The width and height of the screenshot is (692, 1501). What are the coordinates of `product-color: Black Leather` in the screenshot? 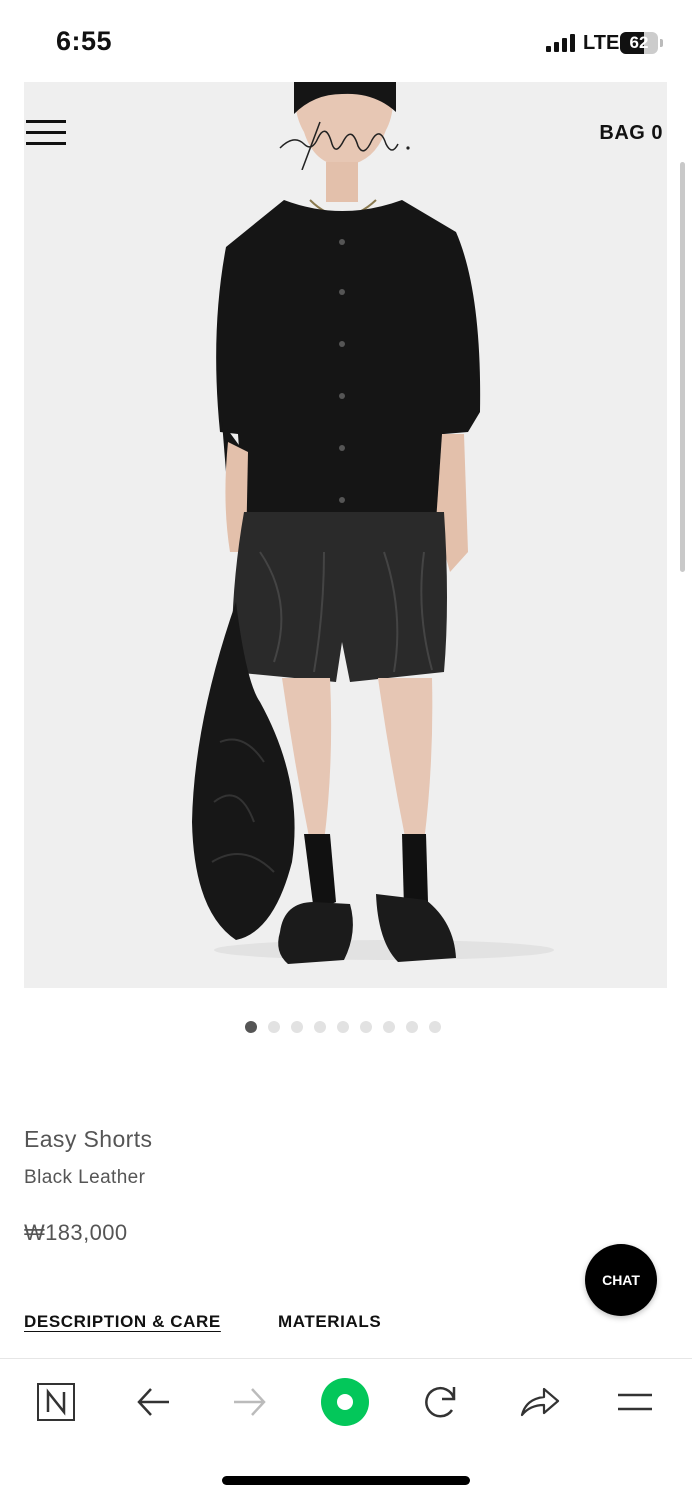 It's located at (85, 1177).